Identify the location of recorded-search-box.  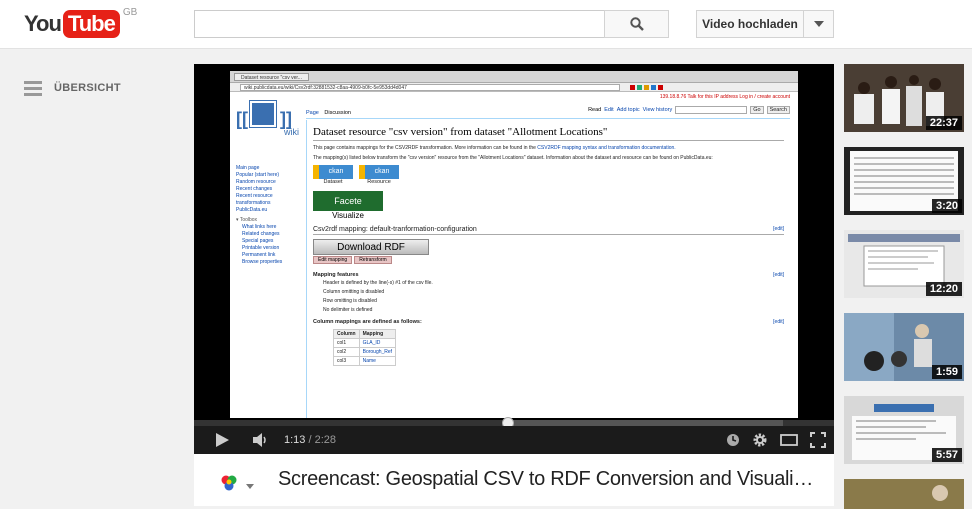
(711, 110).